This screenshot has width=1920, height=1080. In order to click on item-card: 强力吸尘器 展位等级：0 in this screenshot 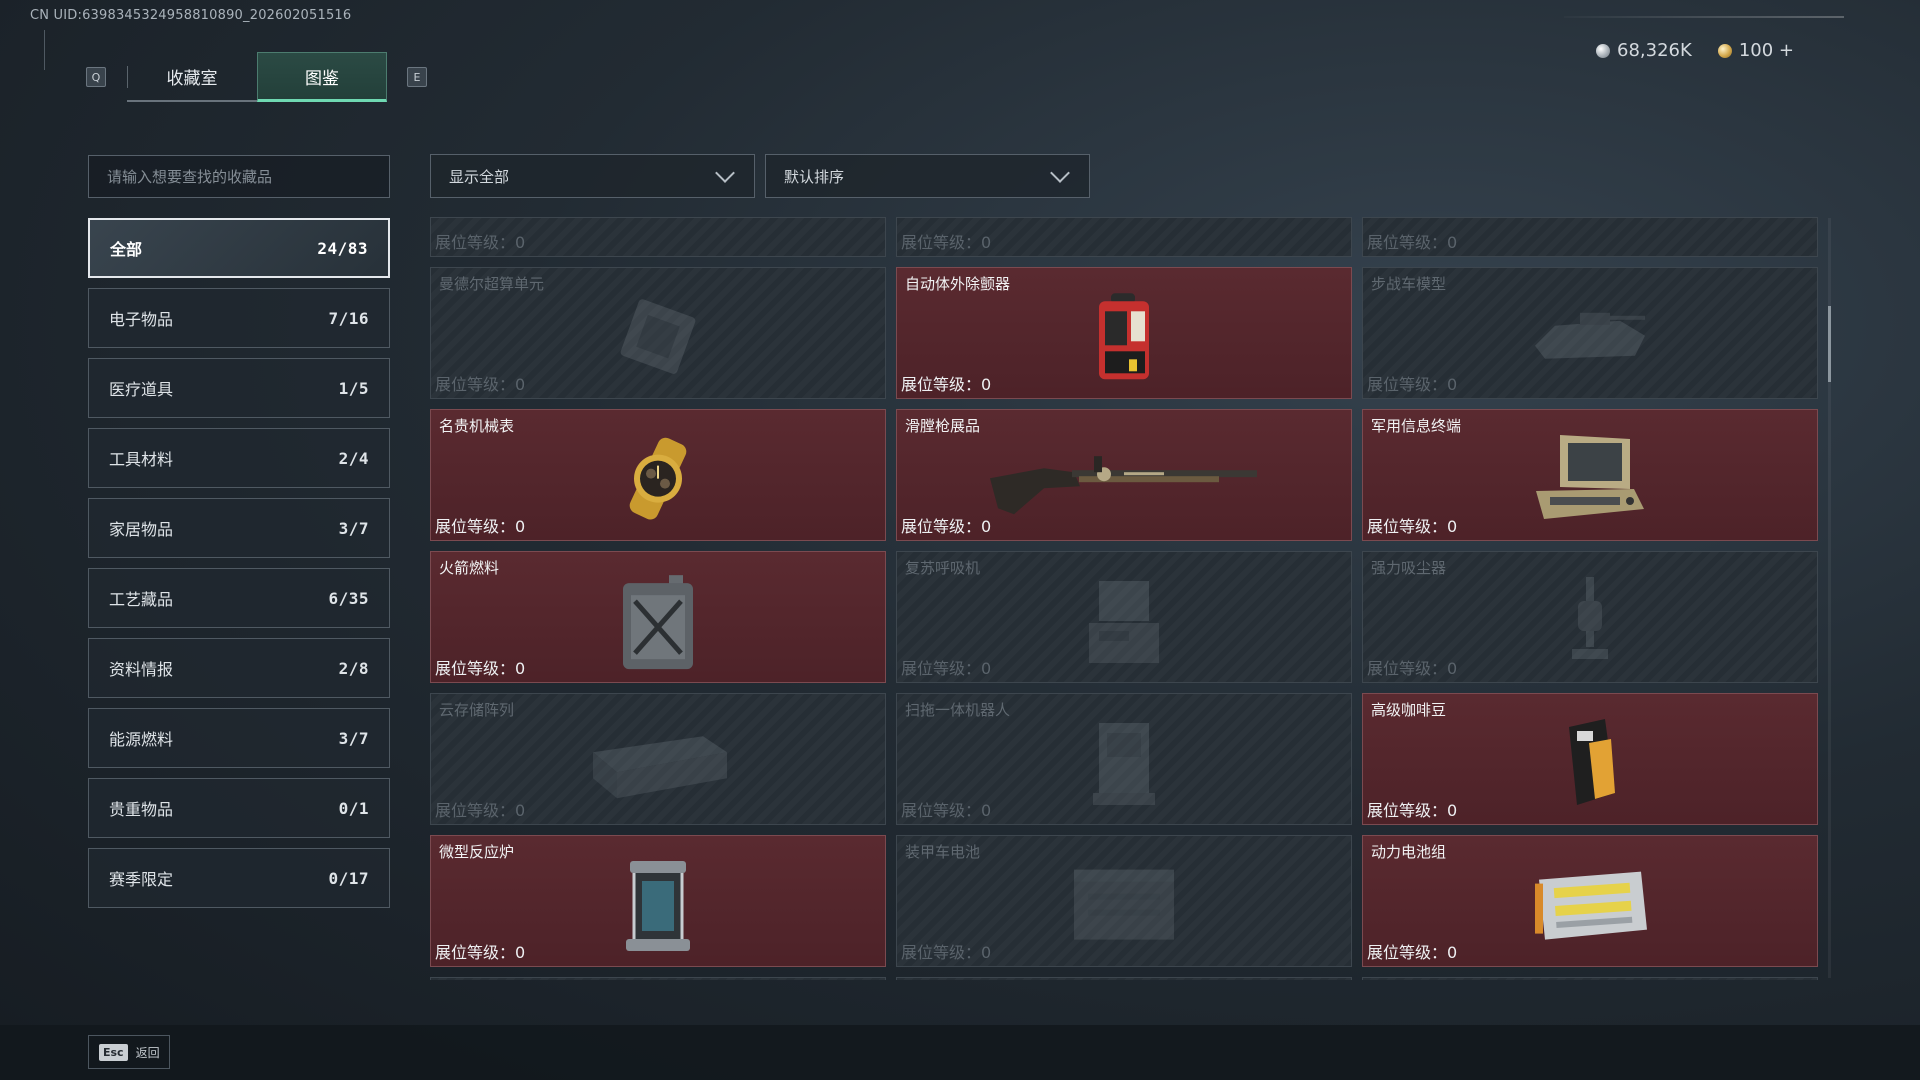, I will do `click(1590, 617)`.